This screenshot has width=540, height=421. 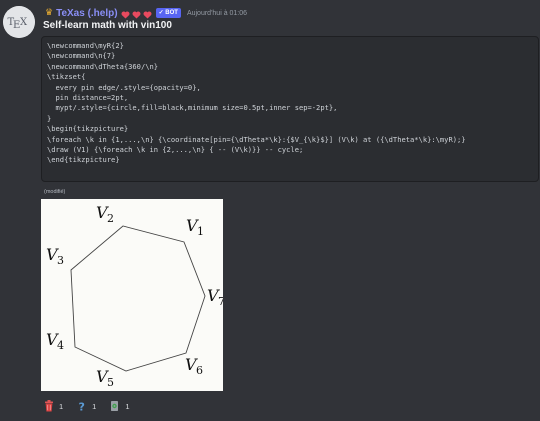 I want to click on reaction-wastebasket: 1, so click(x=53, y=406).